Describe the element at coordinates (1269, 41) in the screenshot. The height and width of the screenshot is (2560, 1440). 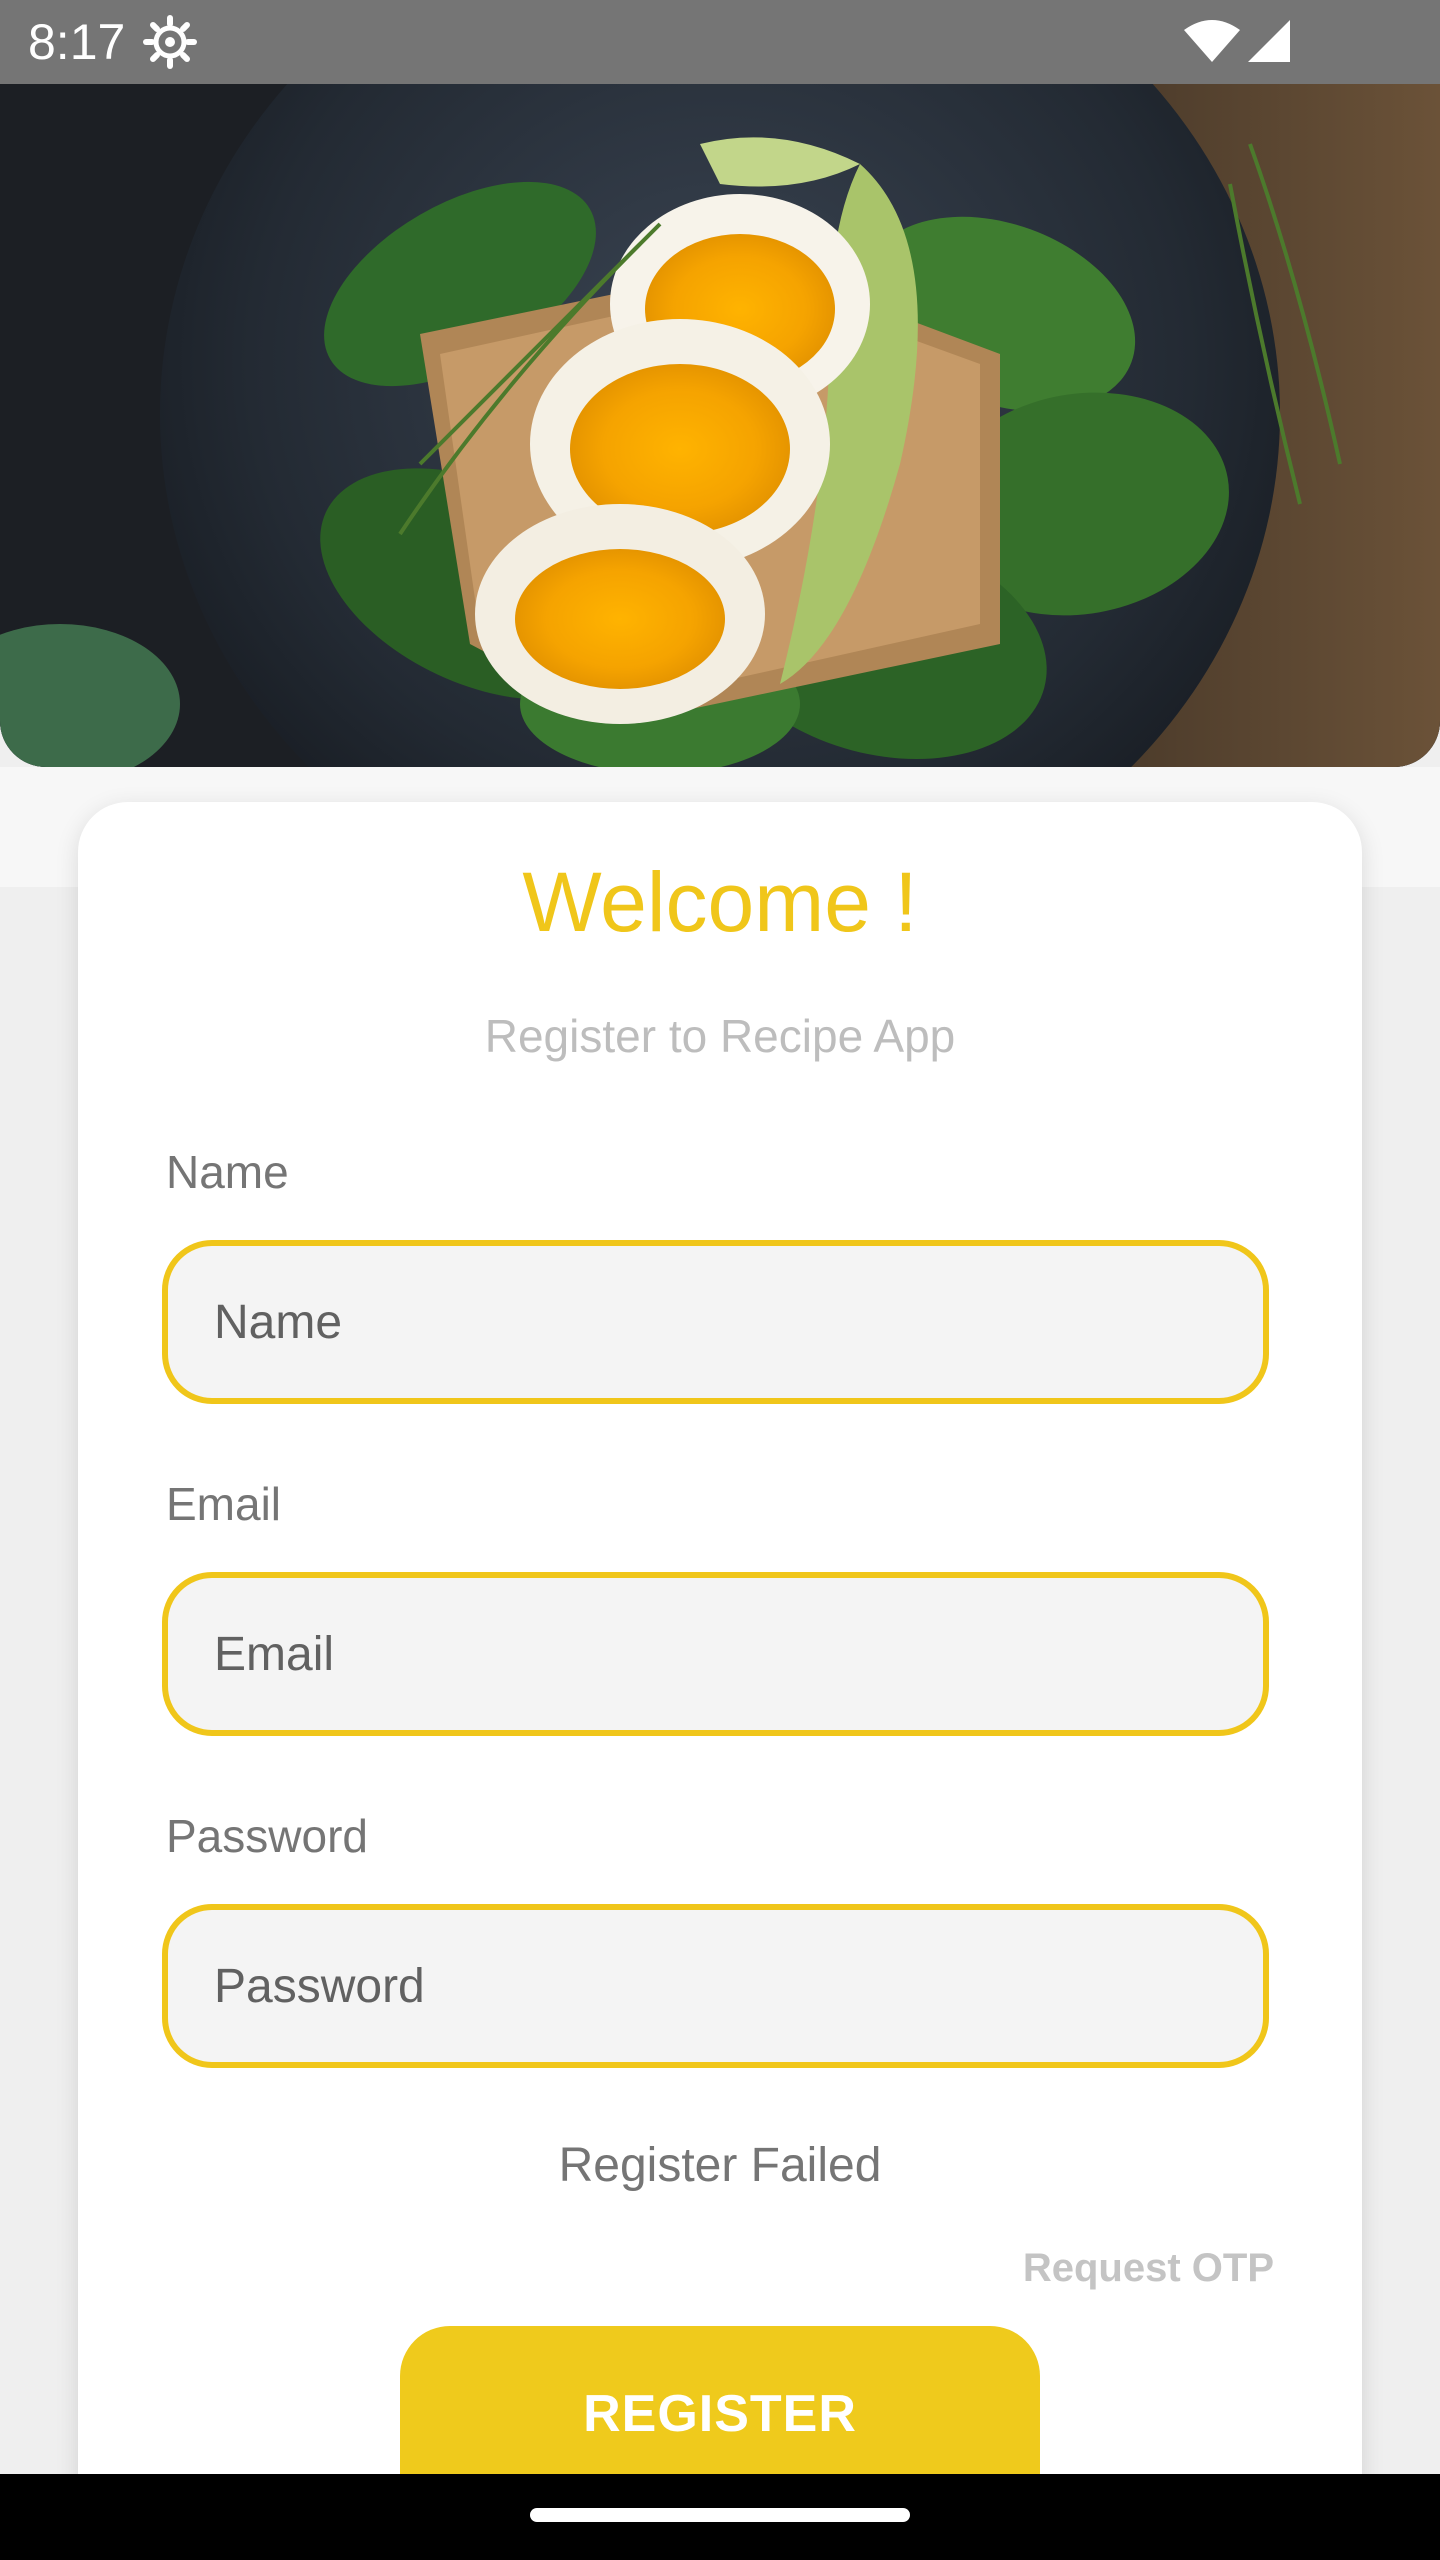
I see `signal-icon` at that location.